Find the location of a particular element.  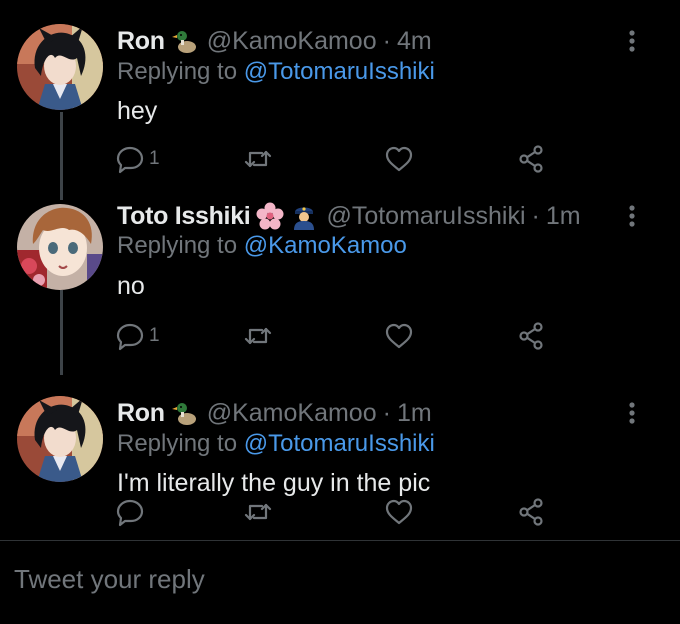

reply-composer is located at coordinates (340, 582).